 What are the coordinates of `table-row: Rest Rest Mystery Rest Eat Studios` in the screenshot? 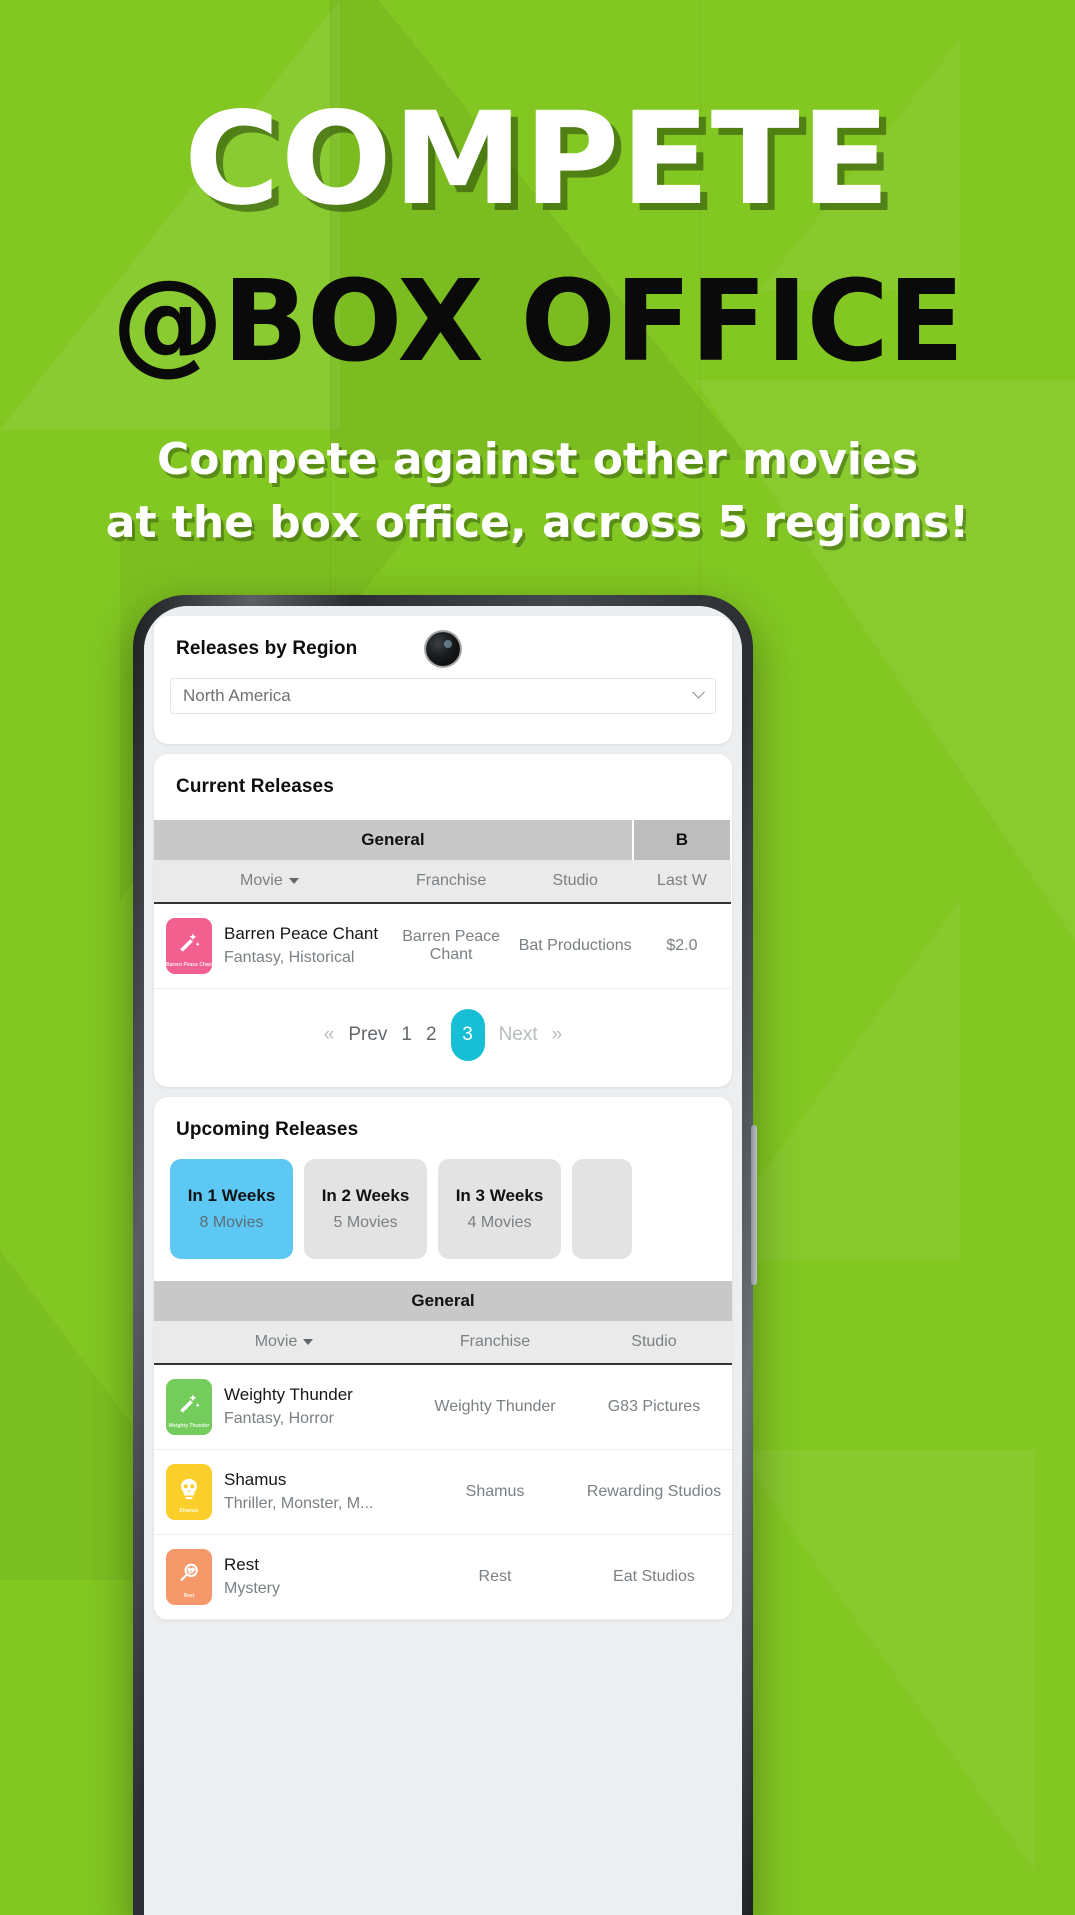 It's located at (443, 1577).